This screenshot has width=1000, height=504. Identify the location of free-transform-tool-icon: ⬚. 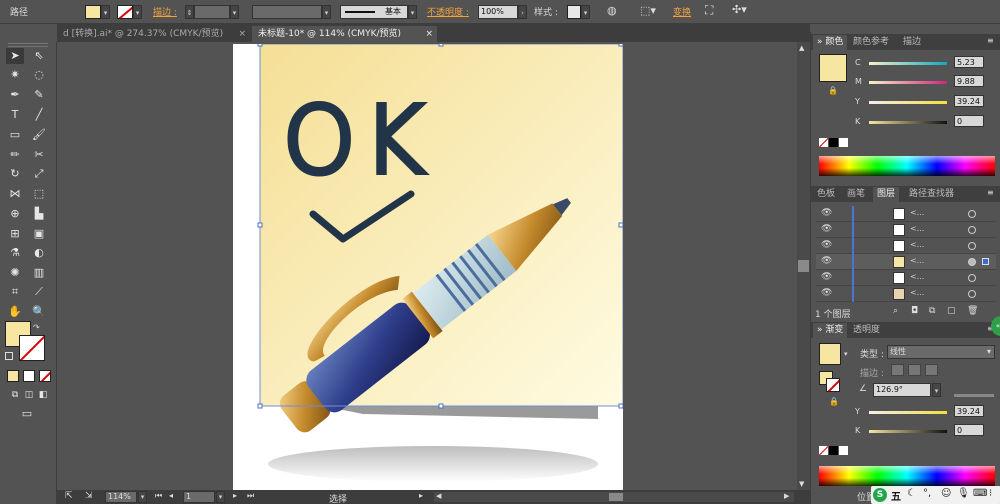
(39, 194).